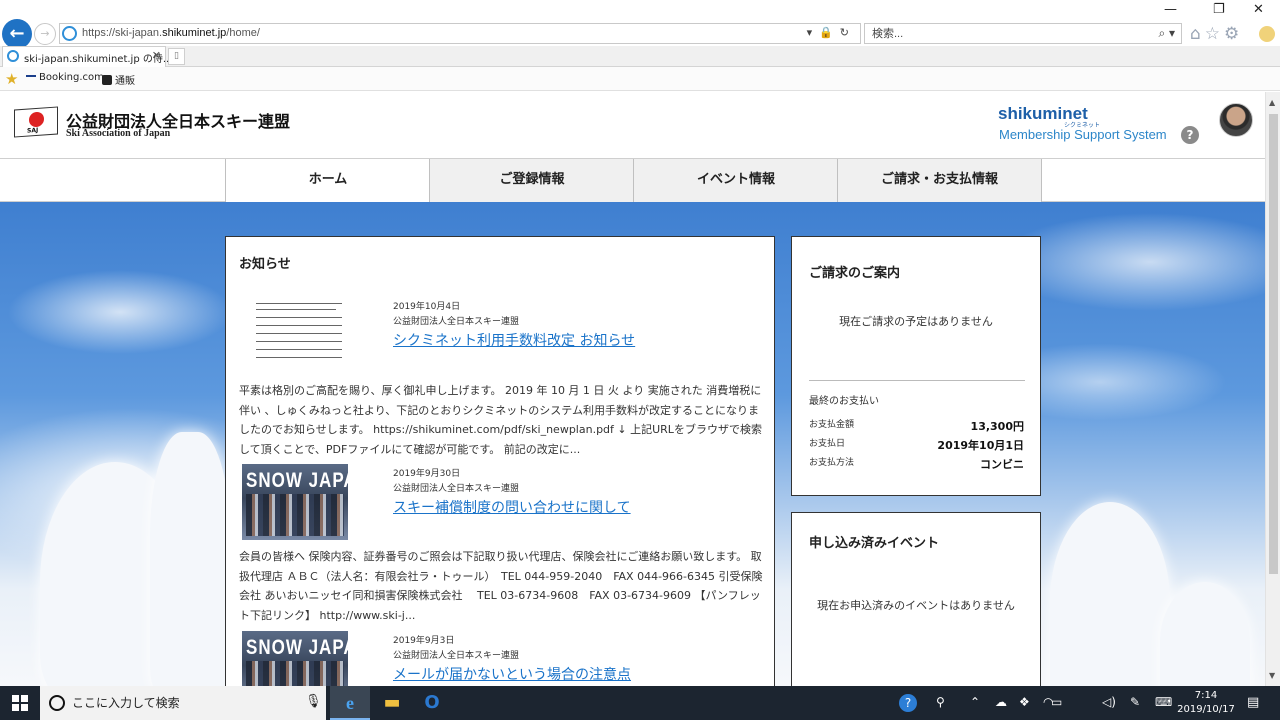  What do you see at coordinates (975, 702) in the screenshot?
I see `chevron-up-icon: ⌃` at bounding box center [975, 702].